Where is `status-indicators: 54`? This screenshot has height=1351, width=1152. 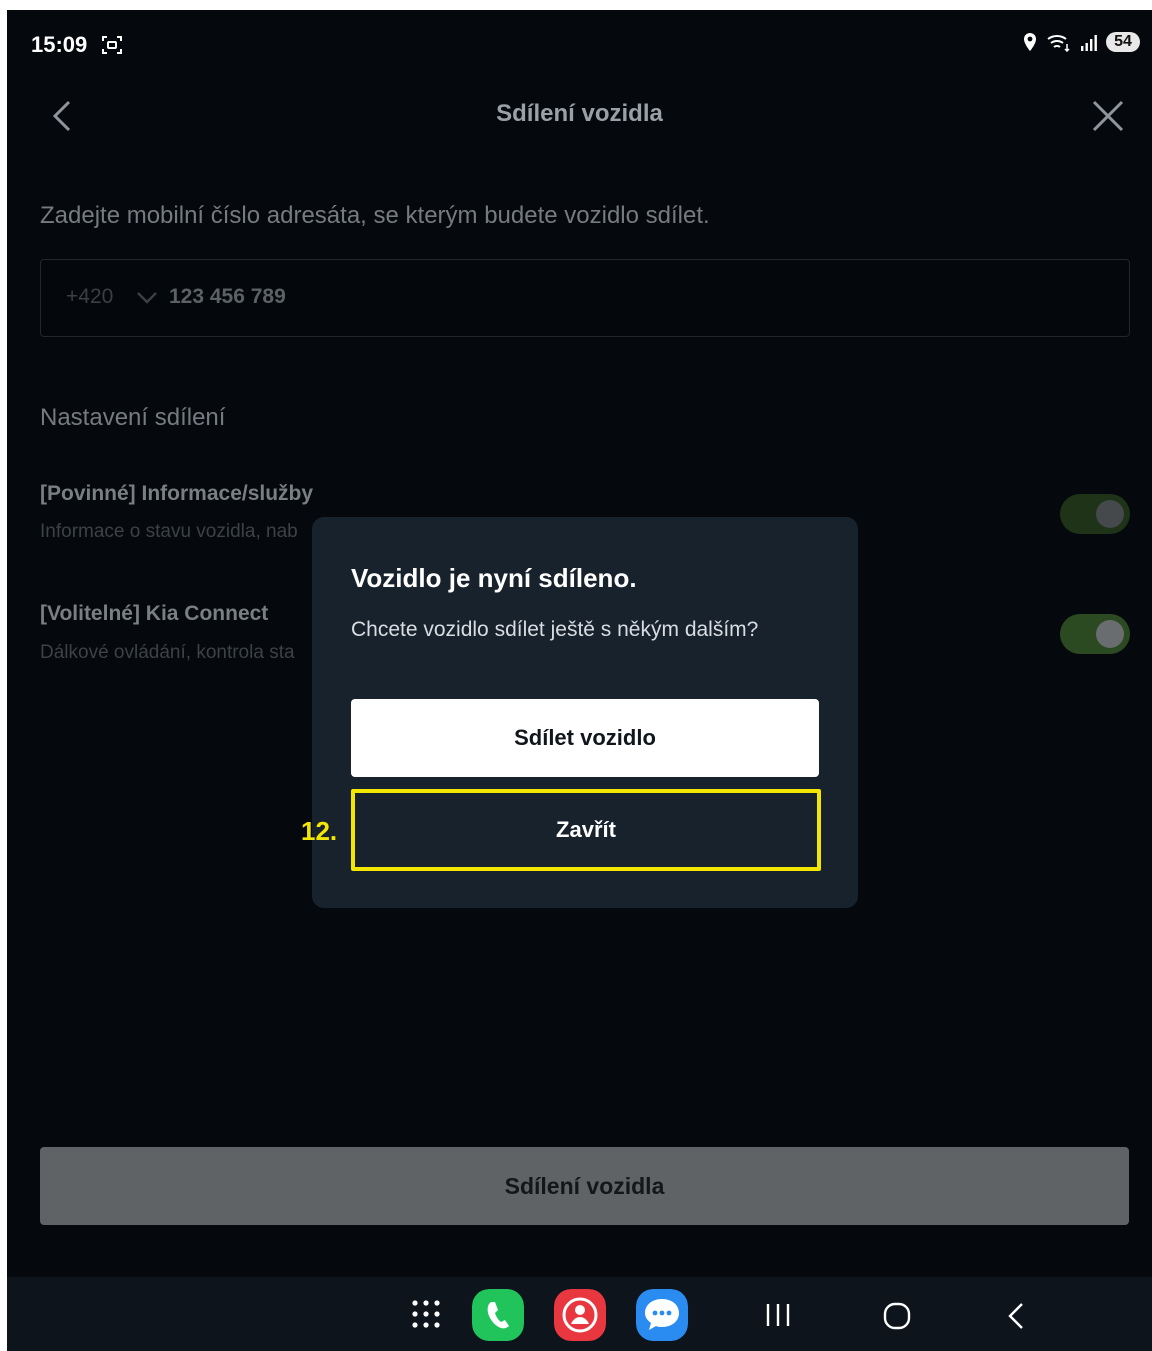
status-indicators: 54 is located at coordinates (1081, 42).